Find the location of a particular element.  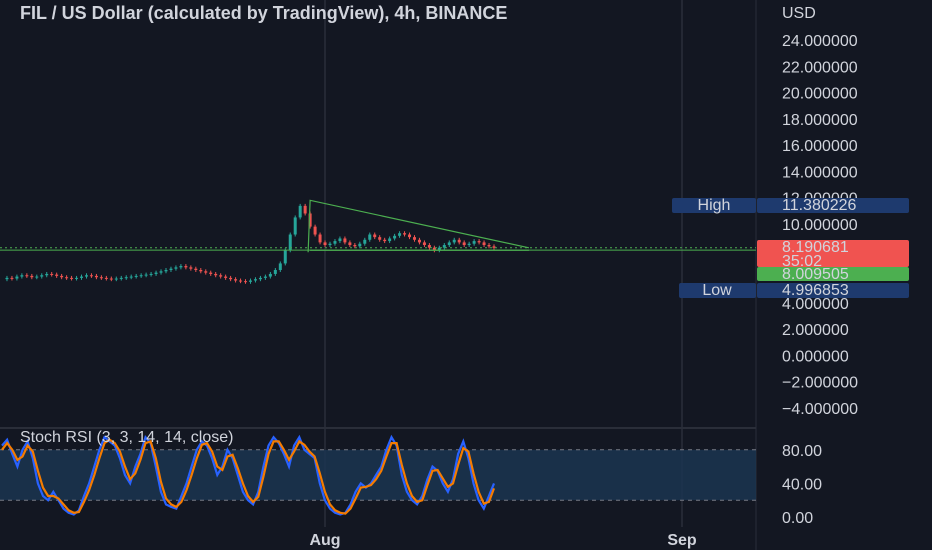

price-tick-label: −2.000000 is located at coordinates (820, 383).